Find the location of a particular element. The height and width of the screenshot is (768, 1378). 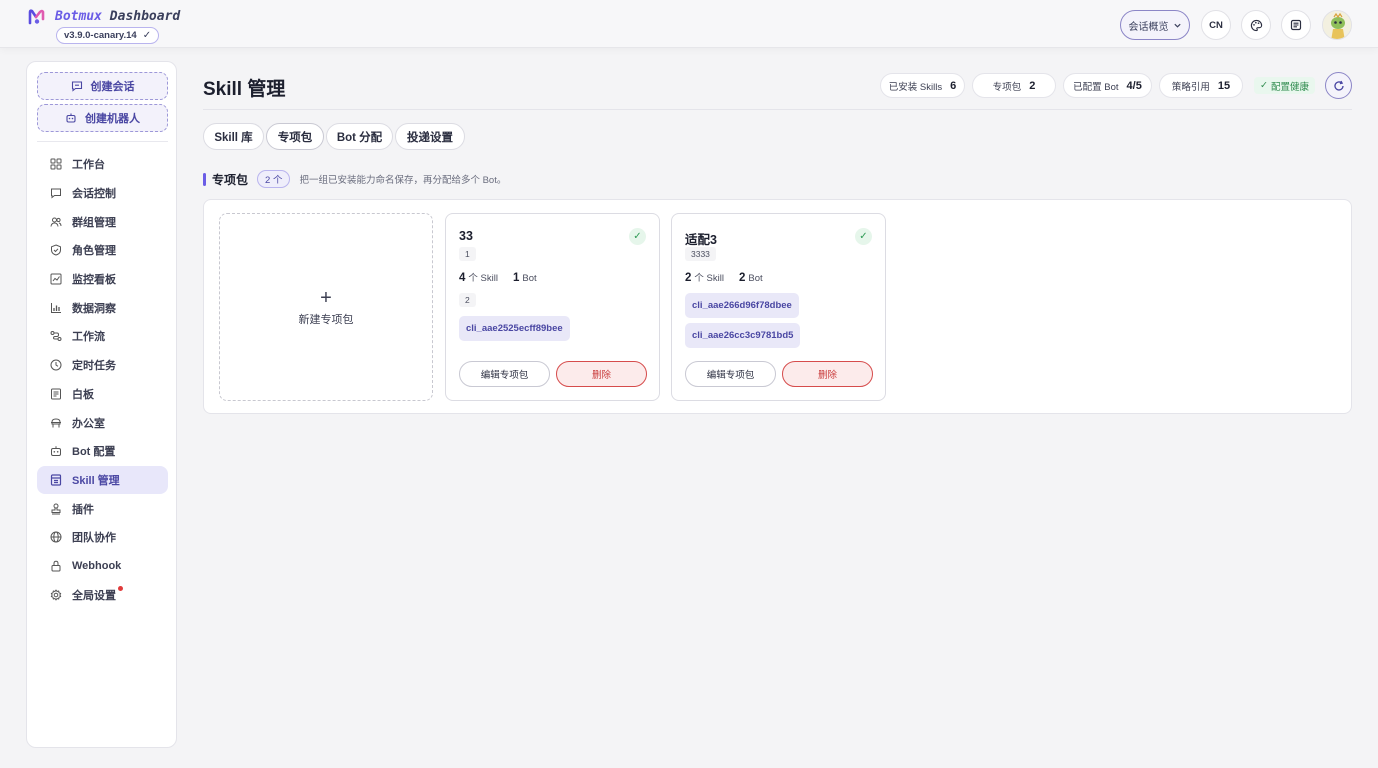

bot-count: 2 is located at coordinates (742, 278).